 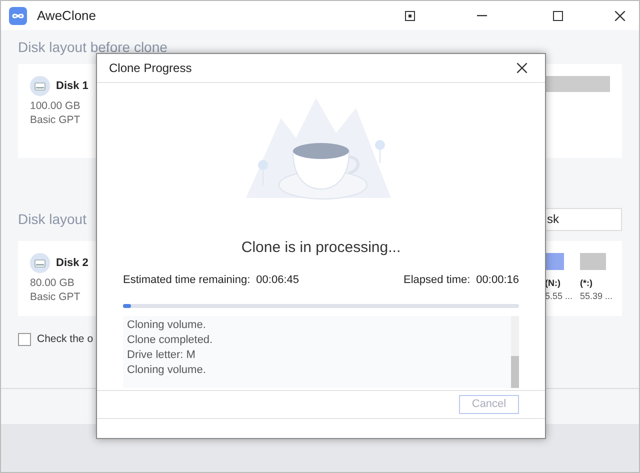 I want to click on app-logo-icon, so click(x=18, y=15).